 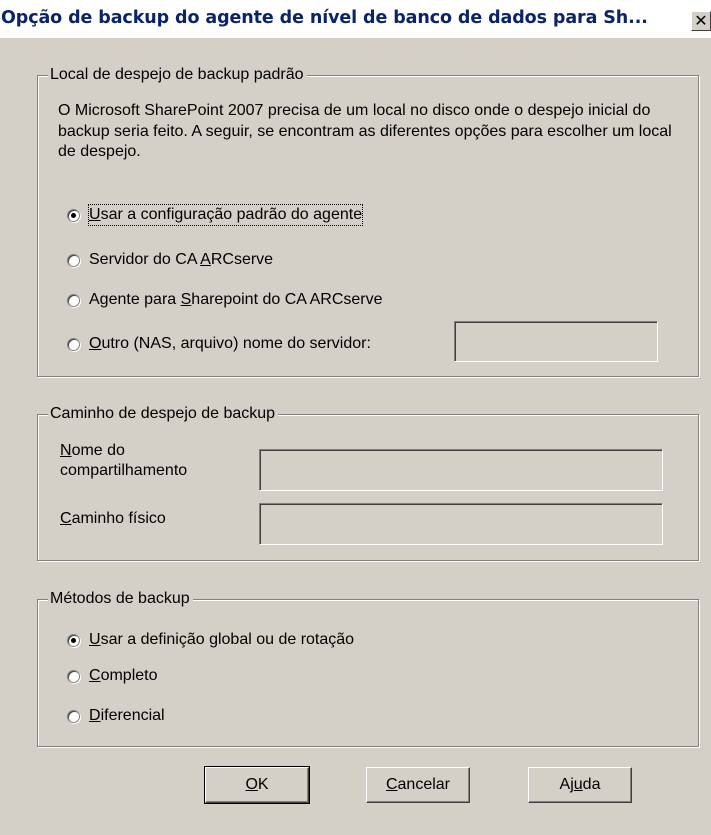 What do you see at coordinates (181, 259) in the screenshot?
I see `radio-label: Servidor do CA ARCserve` at bounding box center [181, 259].